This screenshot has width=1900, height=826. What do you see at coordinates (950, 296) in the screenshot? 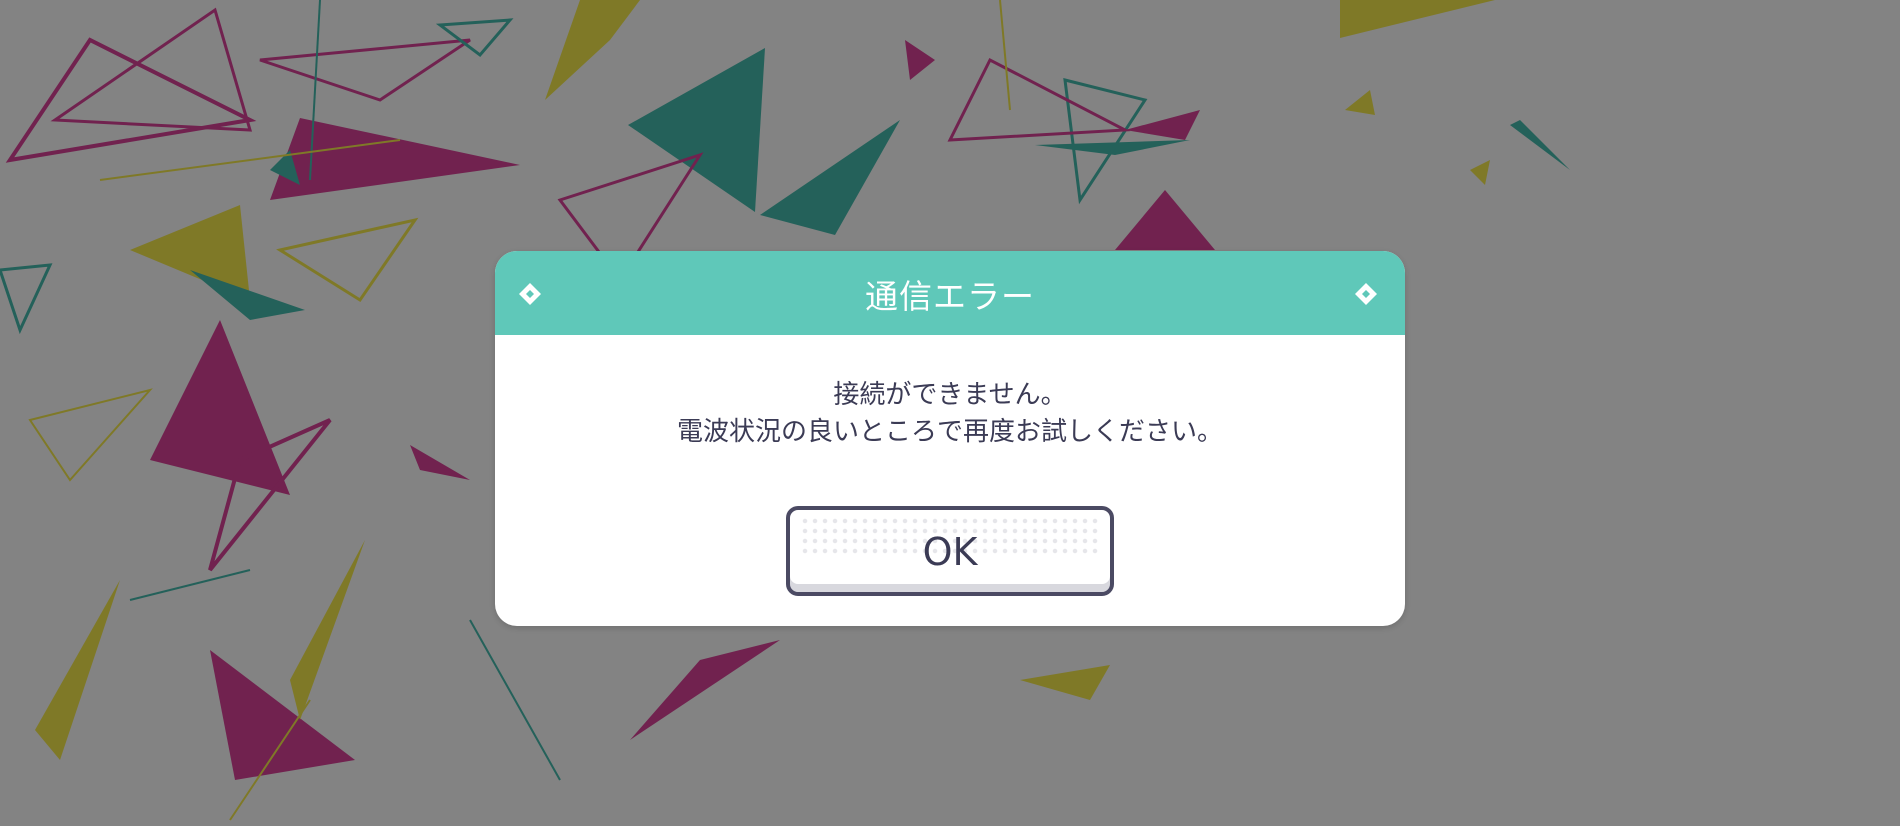
I see `dialog-title: 通信エラー` at bounding box center [950, 296].